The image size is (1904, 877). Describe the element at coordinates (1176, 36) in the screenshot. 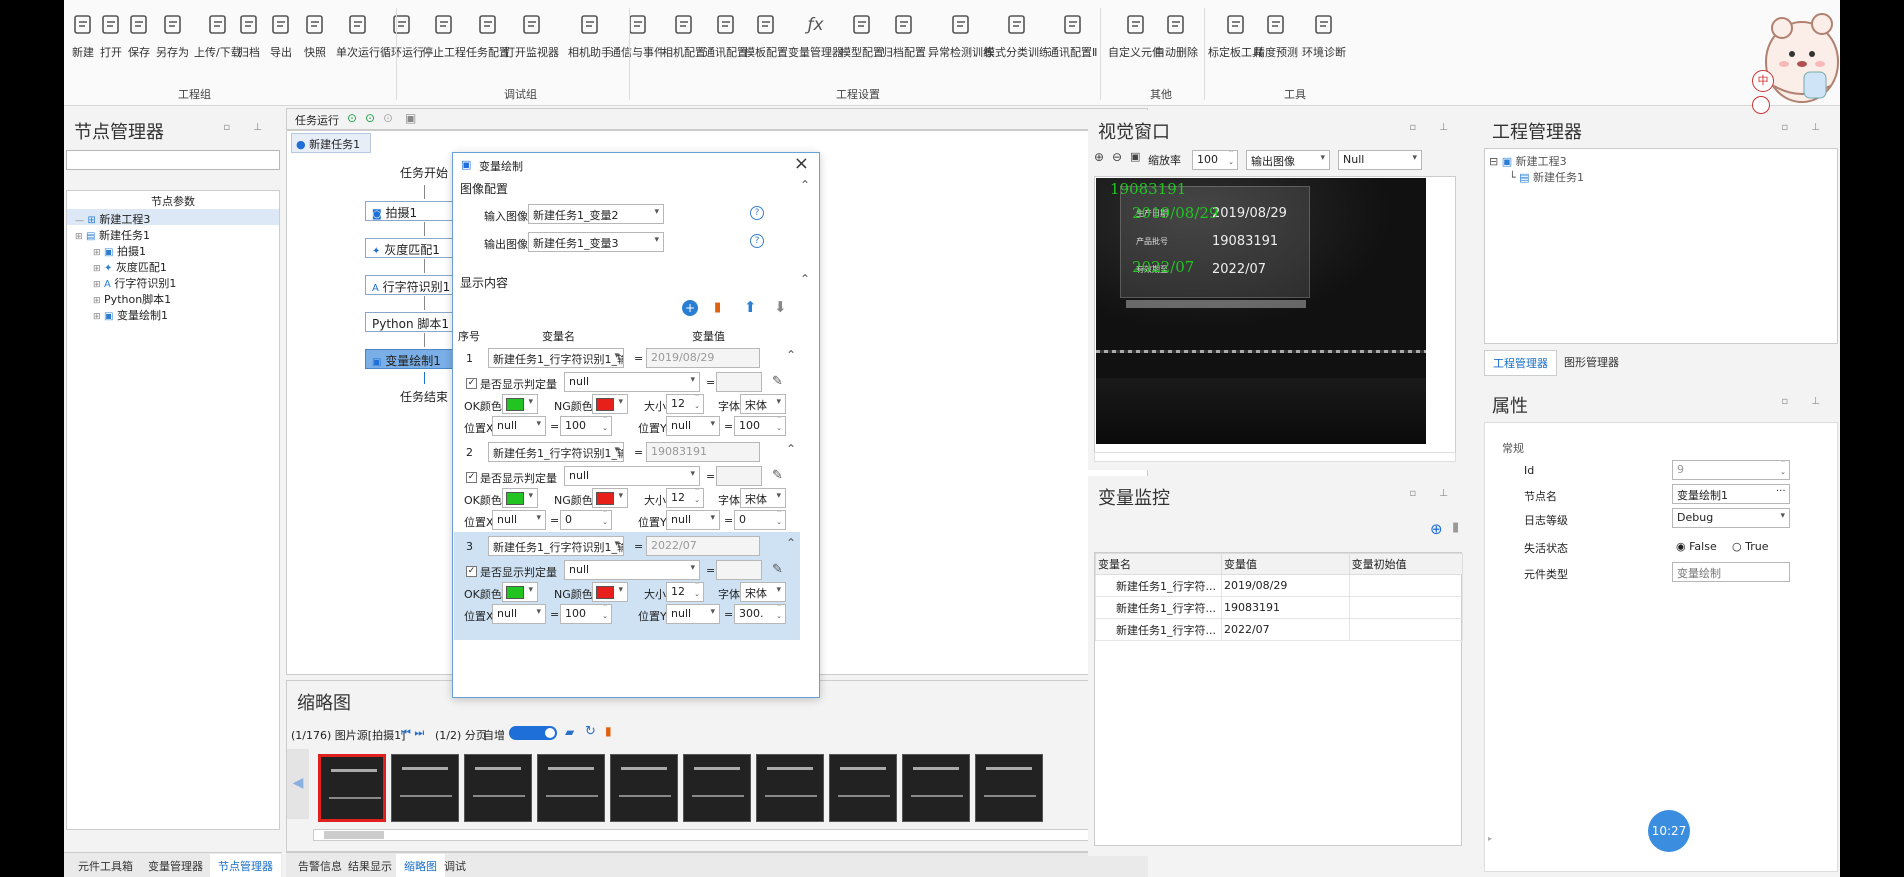

I see `ribbon-auto-delete-button: 自动删除` at that location.